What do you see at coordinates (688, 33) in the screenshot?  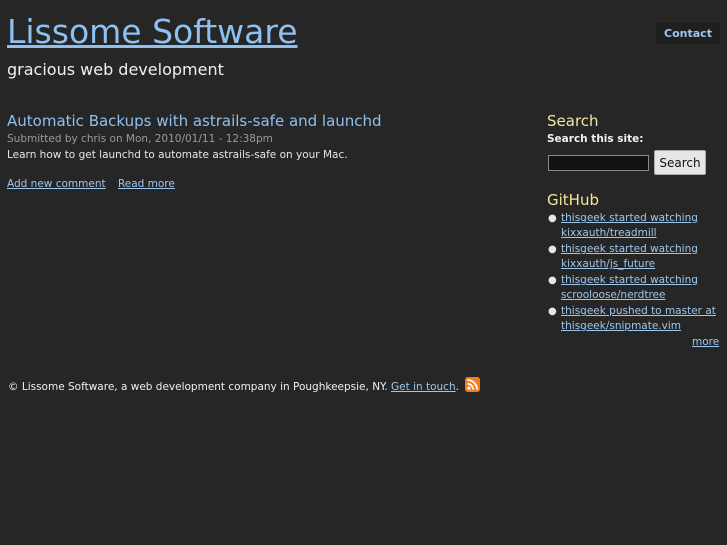 I see `contact-tab: Contact` at bounding box center [688, 33].